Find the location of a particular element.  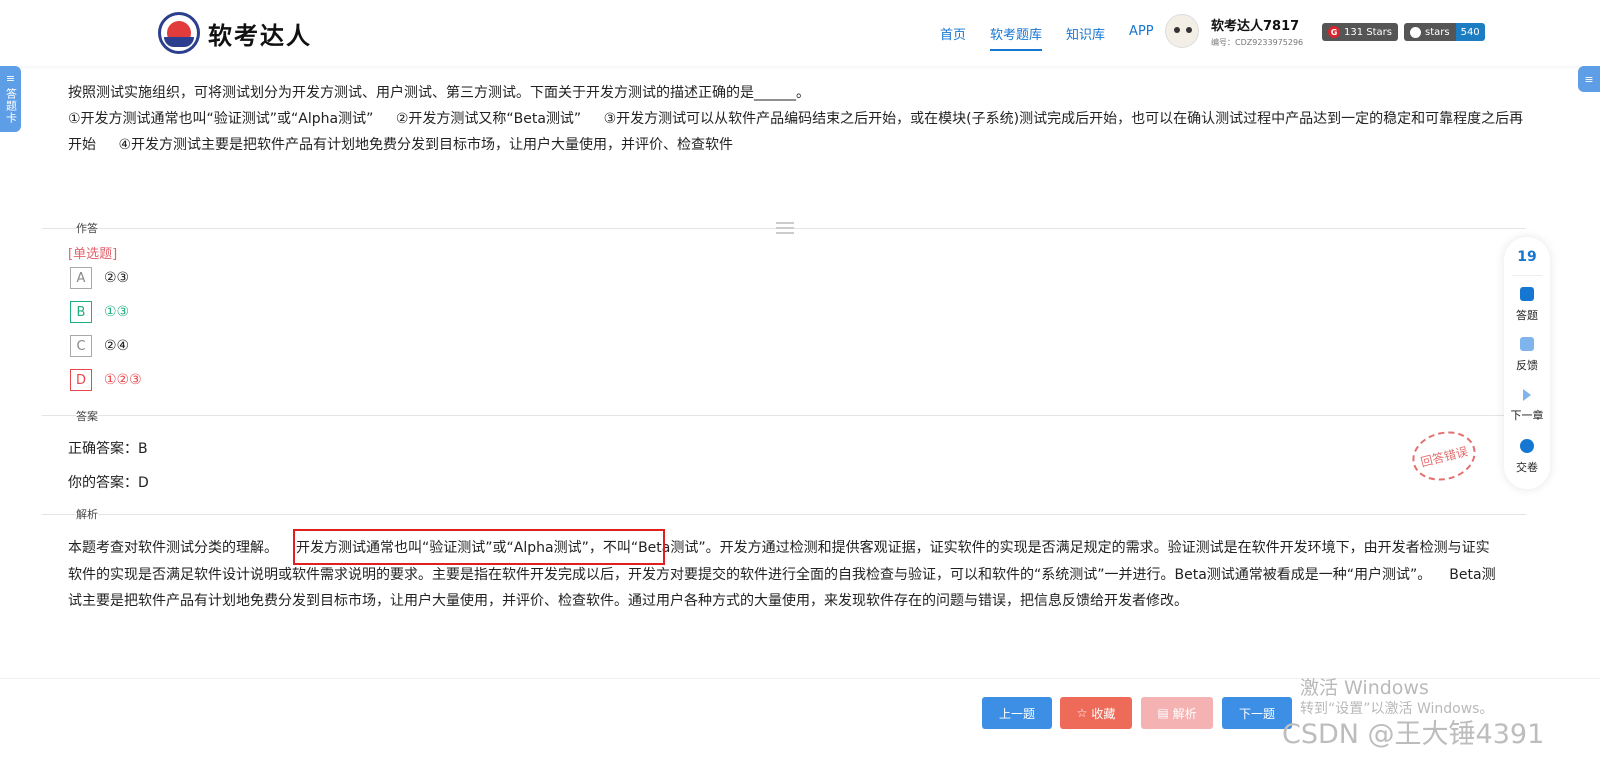

option-text: ②③ is located at coordinates (117, 278).